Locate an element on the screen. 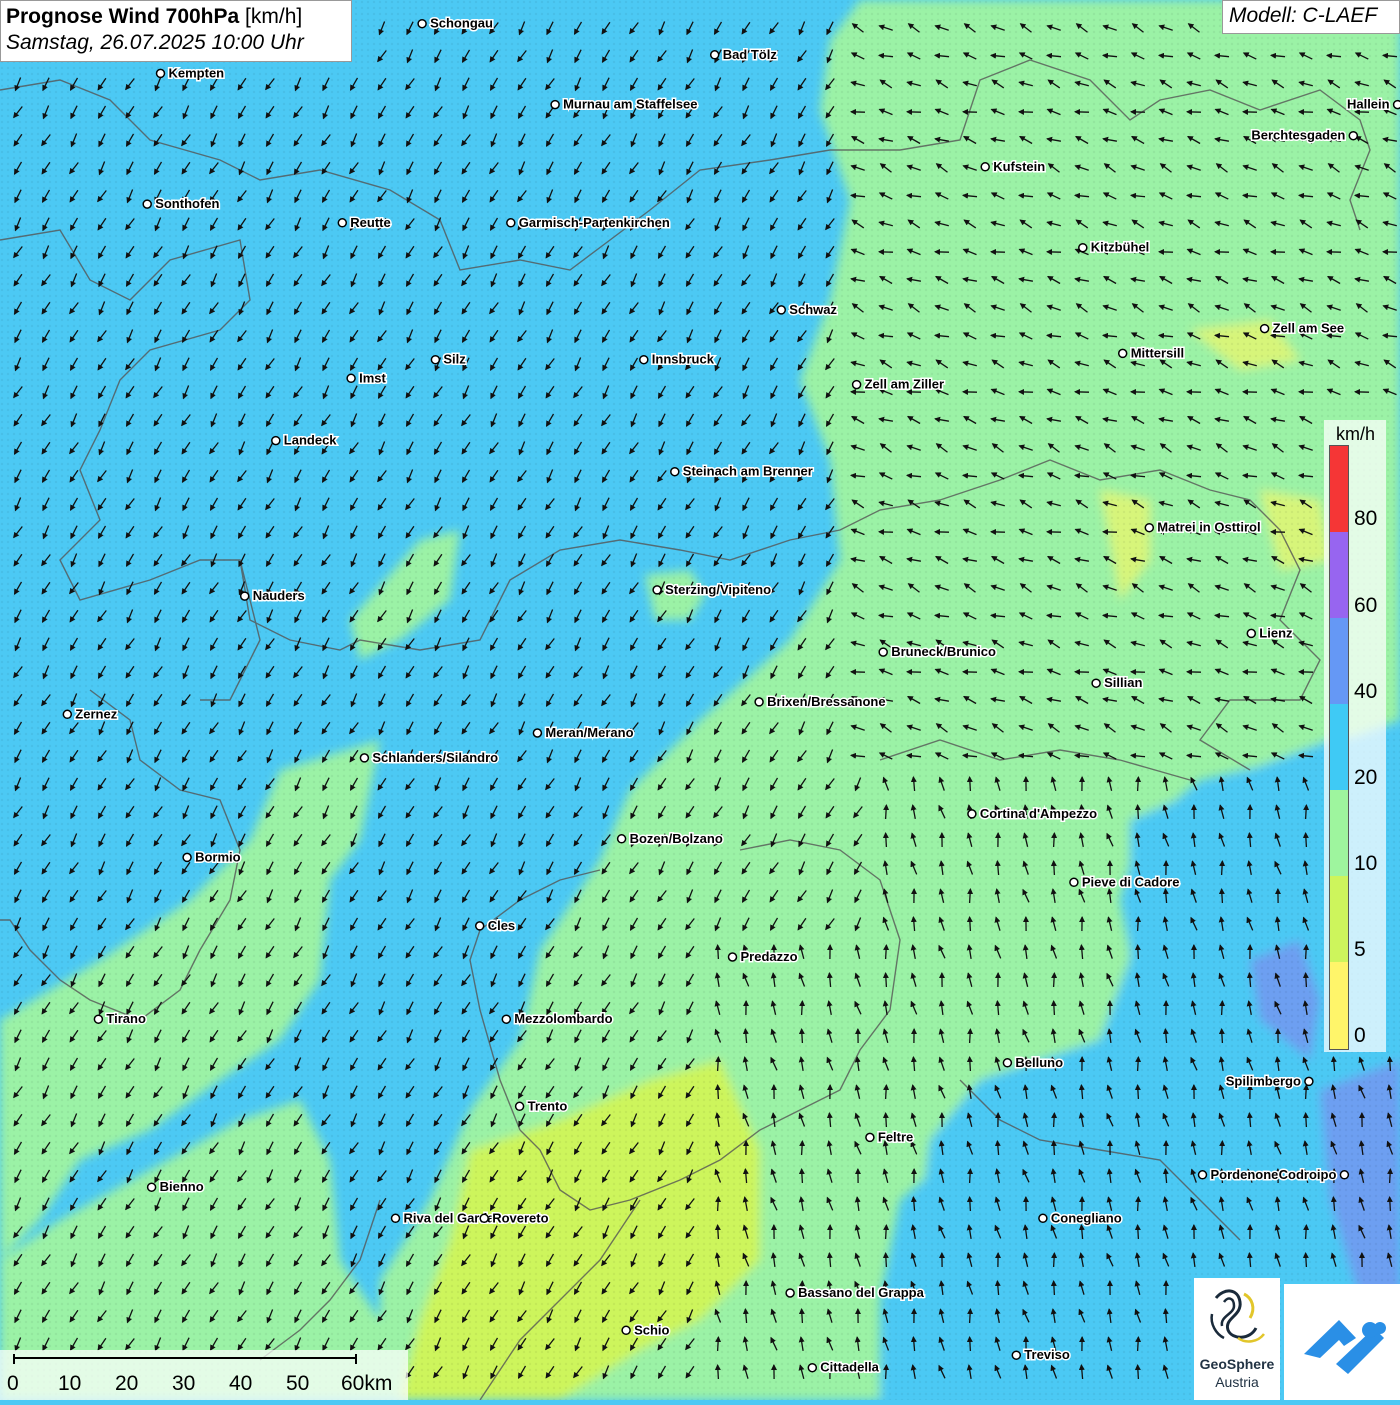 Image resolution: width=1400 pixels, height=1405 pixels. city-label: Bormio is located at coordinates (218, 856).